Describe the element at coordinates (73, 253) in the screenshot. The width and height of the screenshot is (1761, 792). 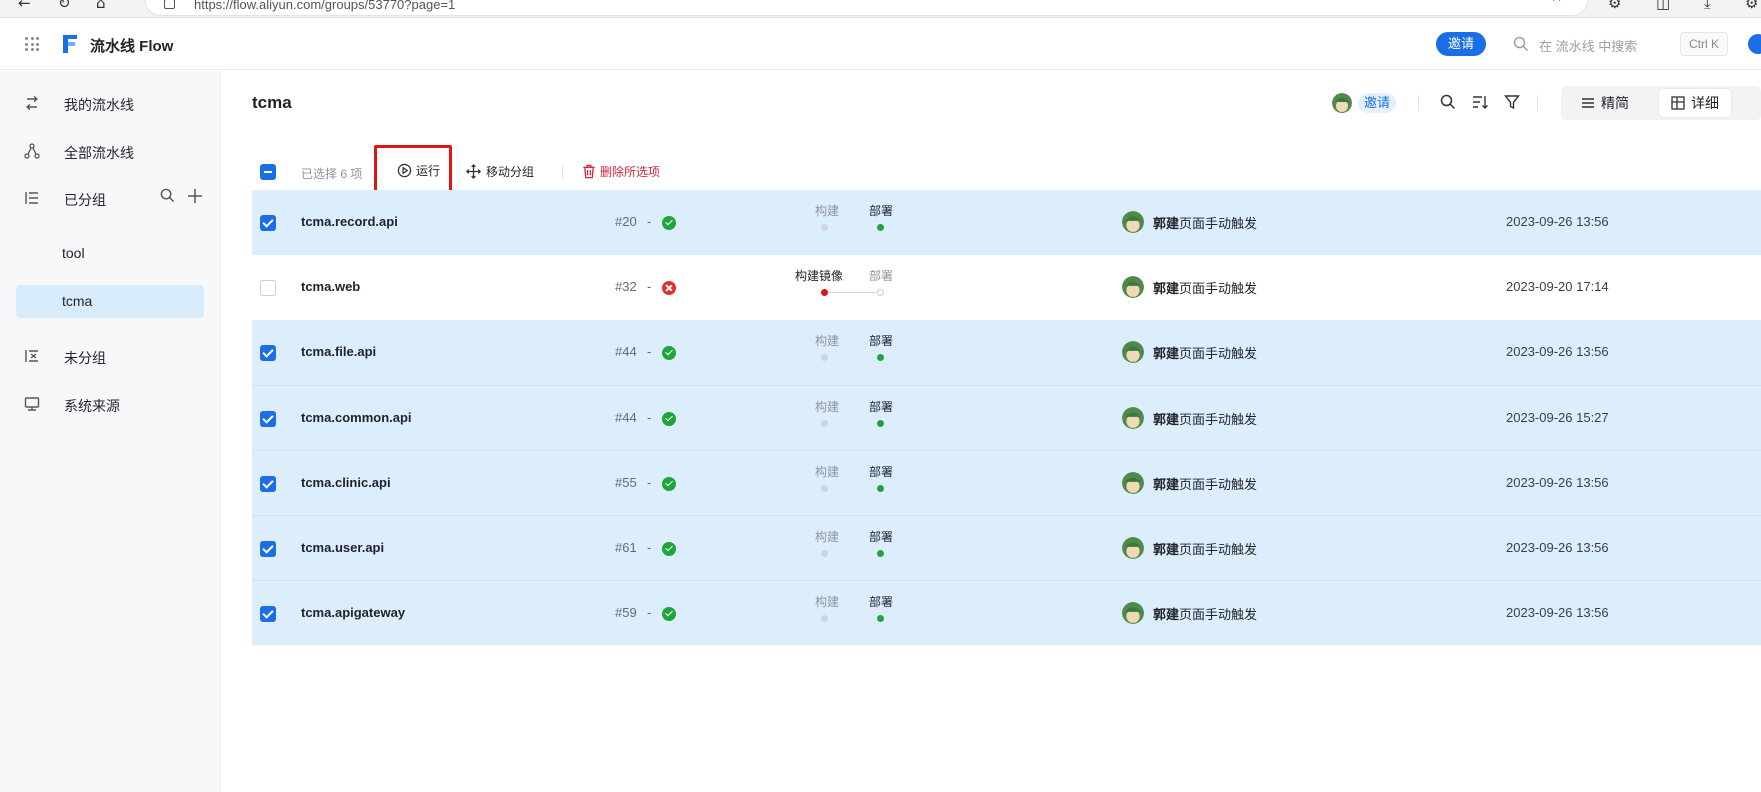
I see `group-label: tool` at that location.